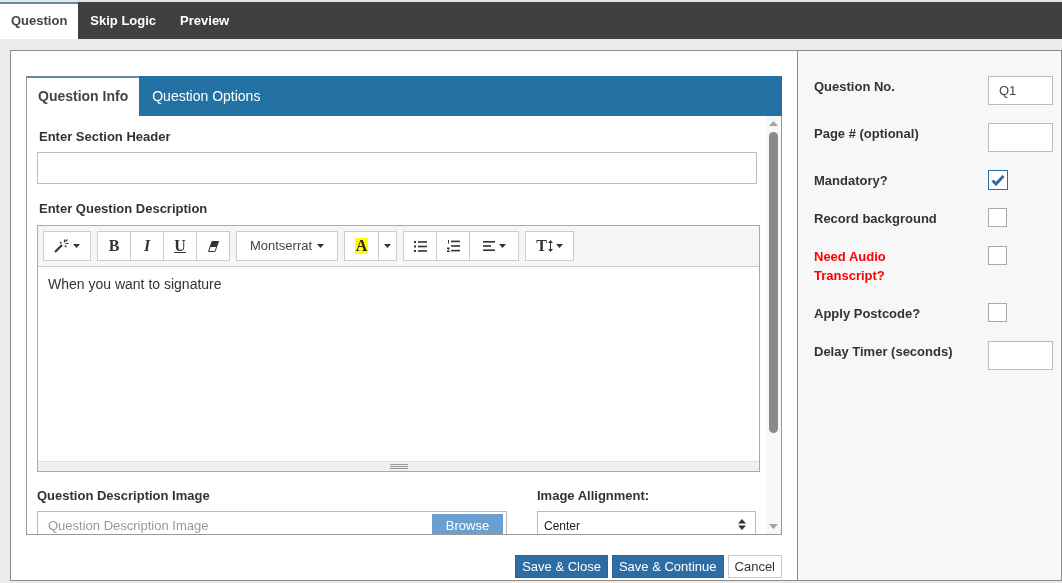 The height and width of the screenshot is (583, 1062). Describe the element at coordinates (114, 246) in the screenshot. I see `bold-button: B` at that location.